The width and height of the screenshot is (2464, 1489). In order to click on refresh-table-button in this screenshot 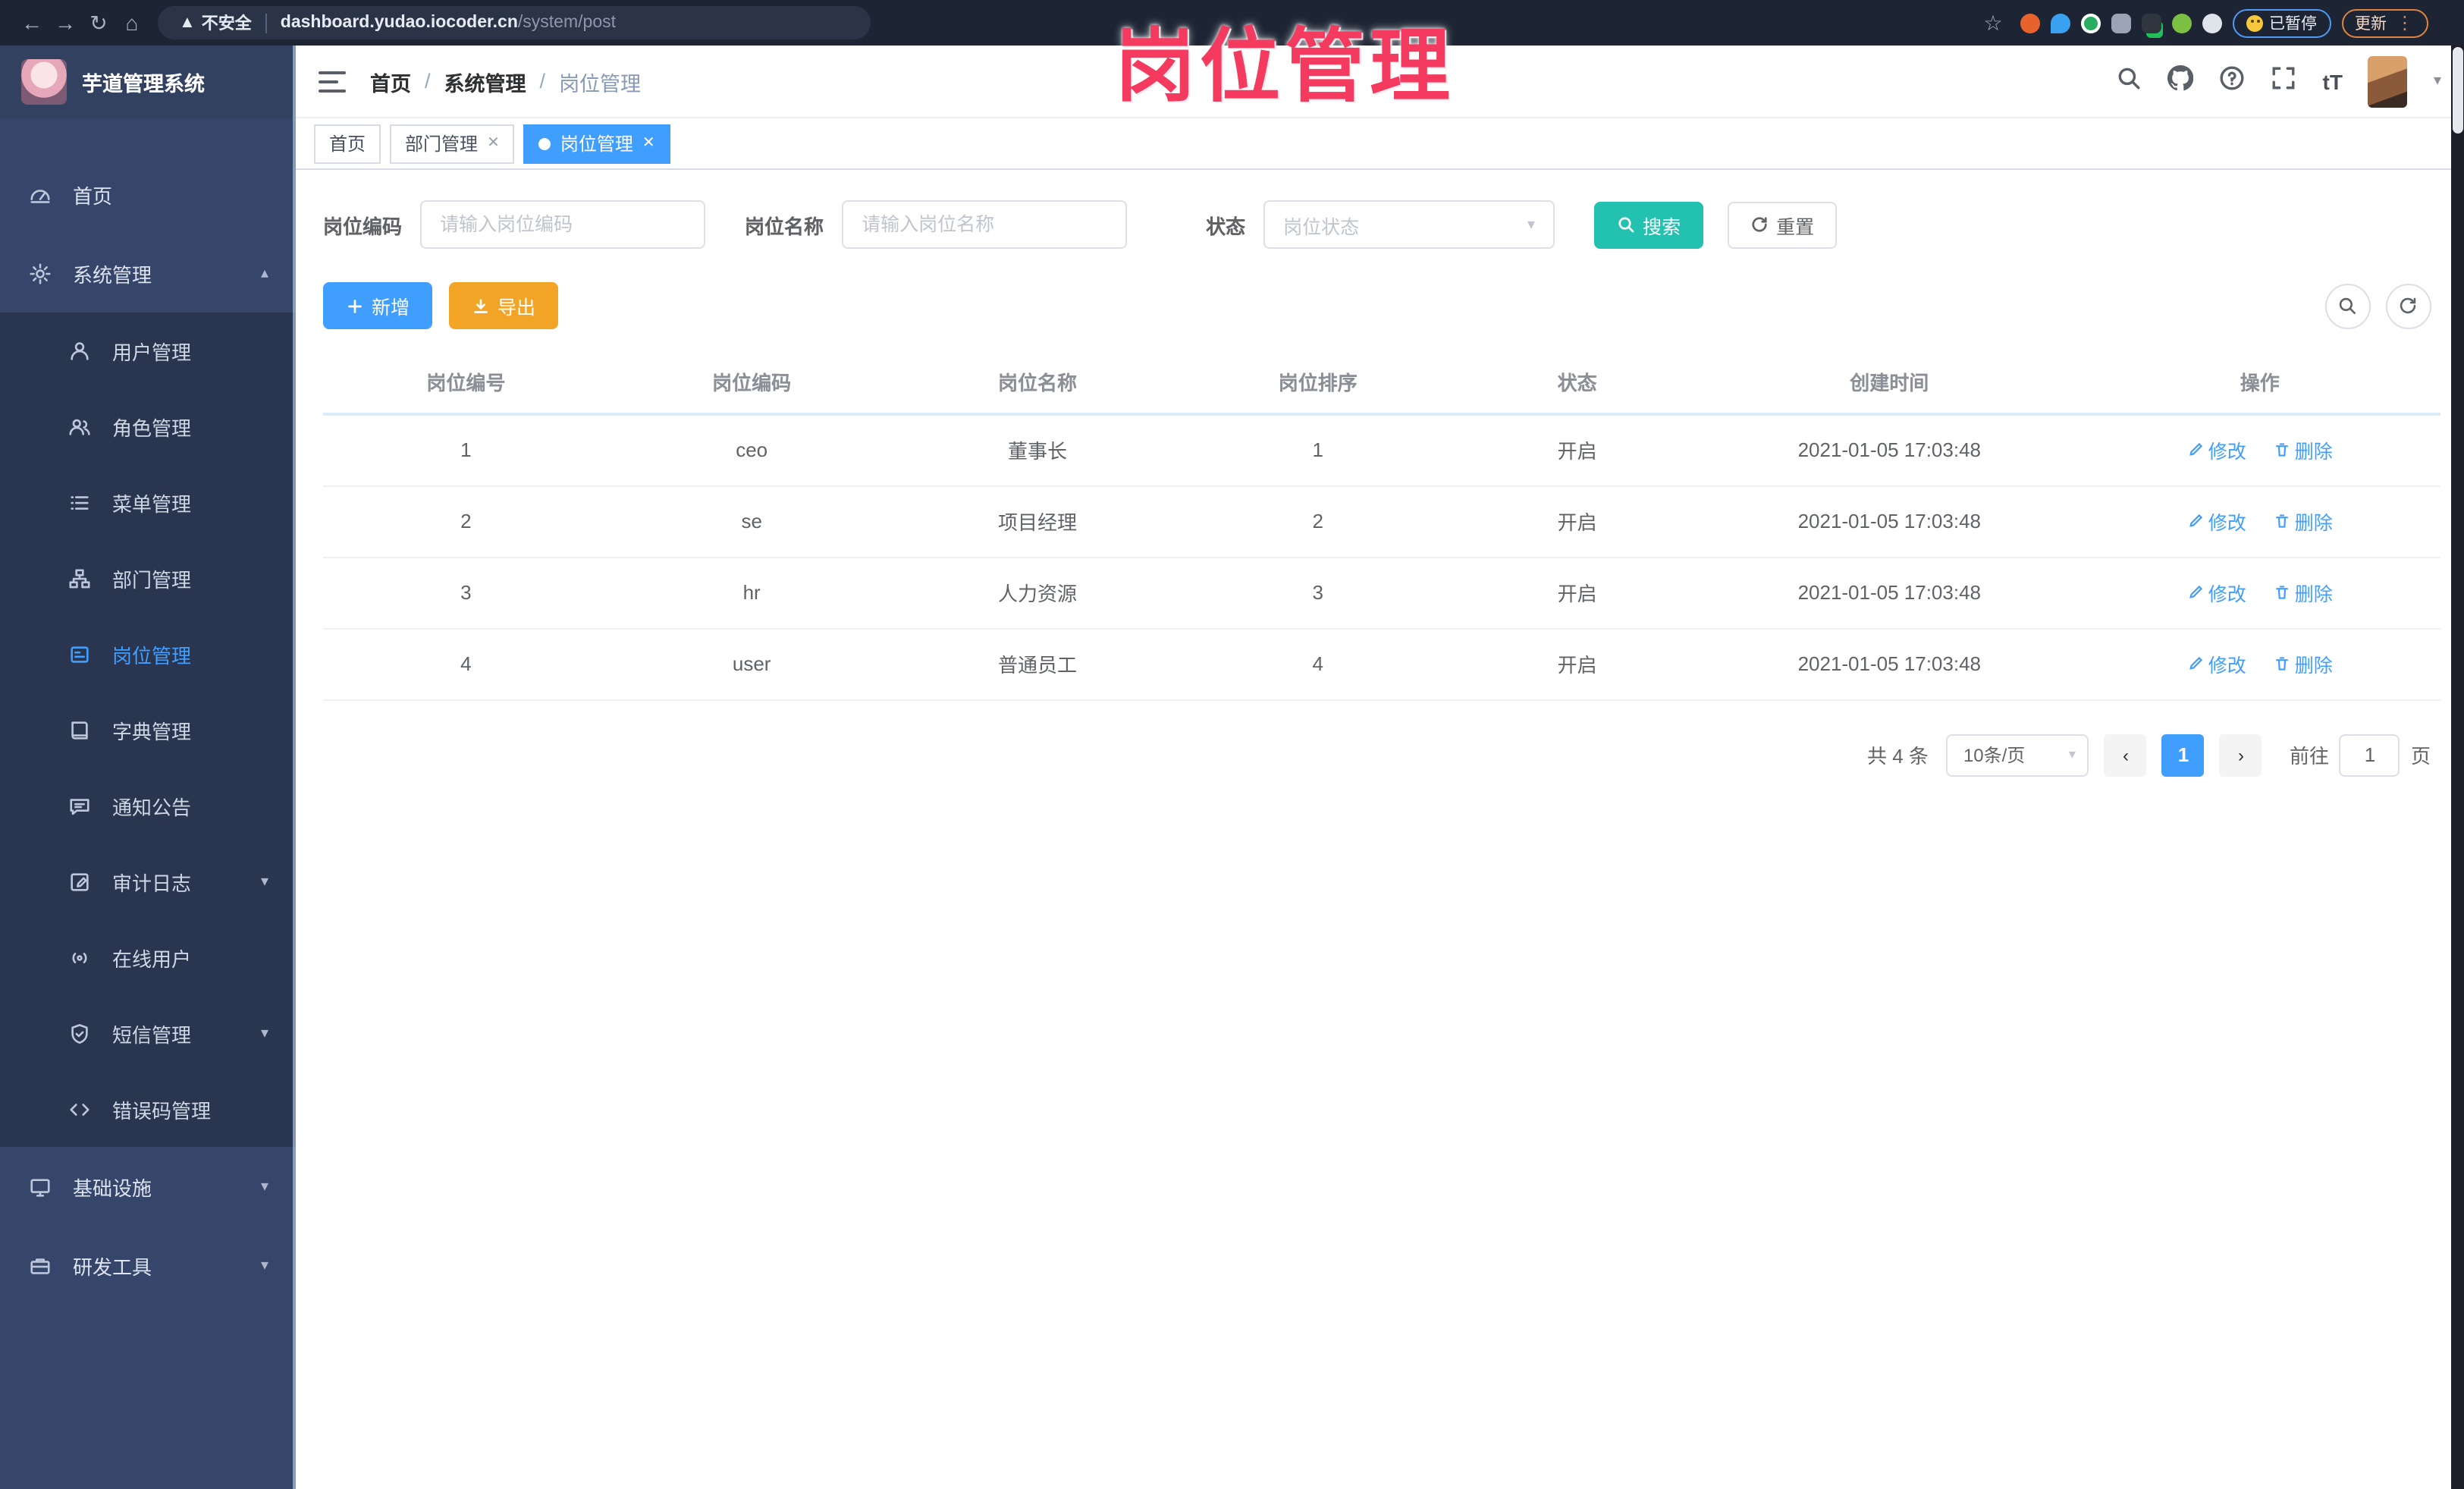, I will do `click(2408, 305)`.